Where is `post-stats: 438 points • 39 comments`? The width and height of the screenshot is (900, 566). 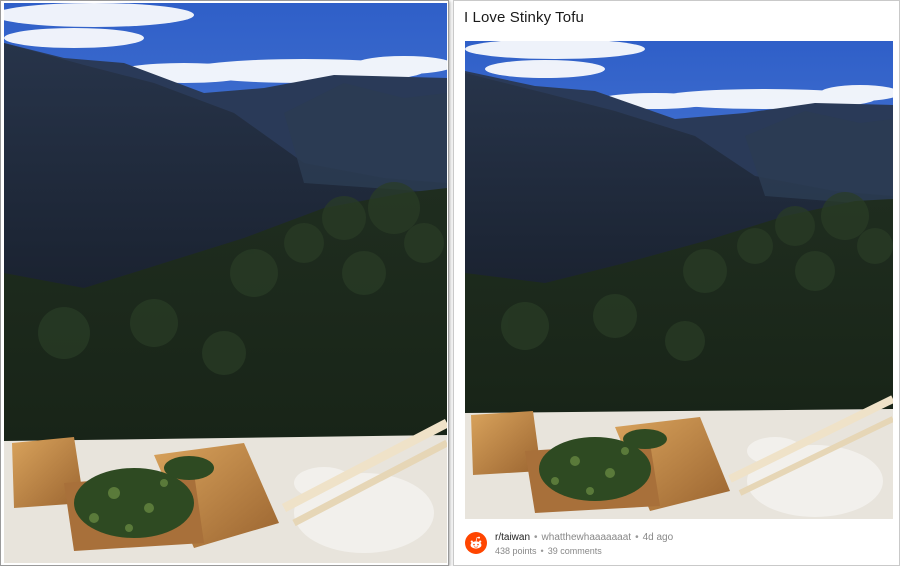
post-stats: 438 points • 39 comments is located at coordinates (548, 551).